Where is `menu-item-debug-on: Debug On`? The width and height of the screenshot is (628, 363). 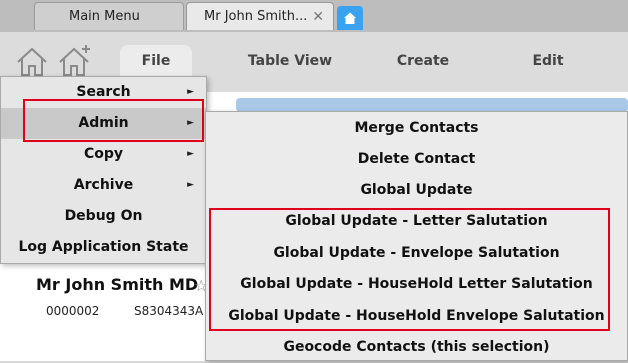
menu-item-debug-on: Debug On is located at coordinates (103, 216).